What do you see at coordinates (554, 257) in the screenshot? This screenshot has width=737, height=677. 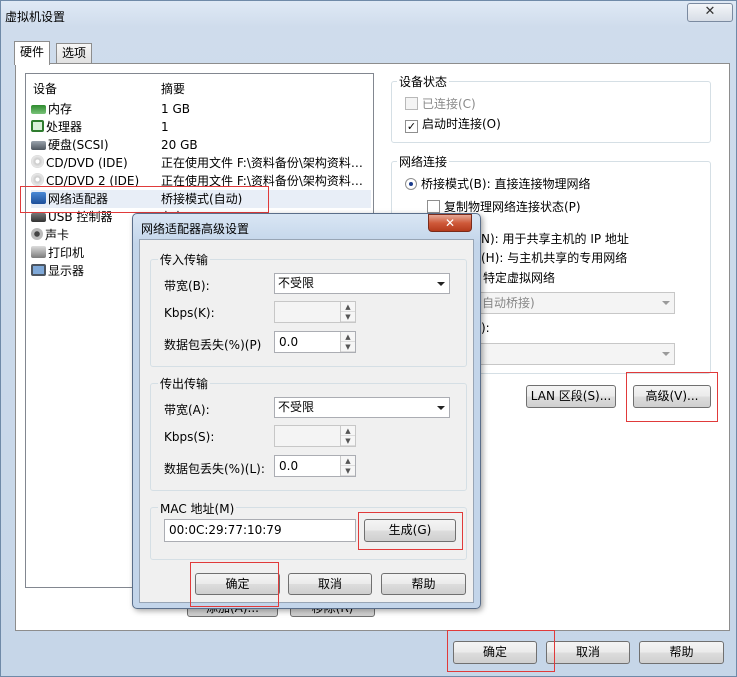 I see `hostonly-radio-label: (H): 与主机共享的专用网络` at bounding box center [554, 257].